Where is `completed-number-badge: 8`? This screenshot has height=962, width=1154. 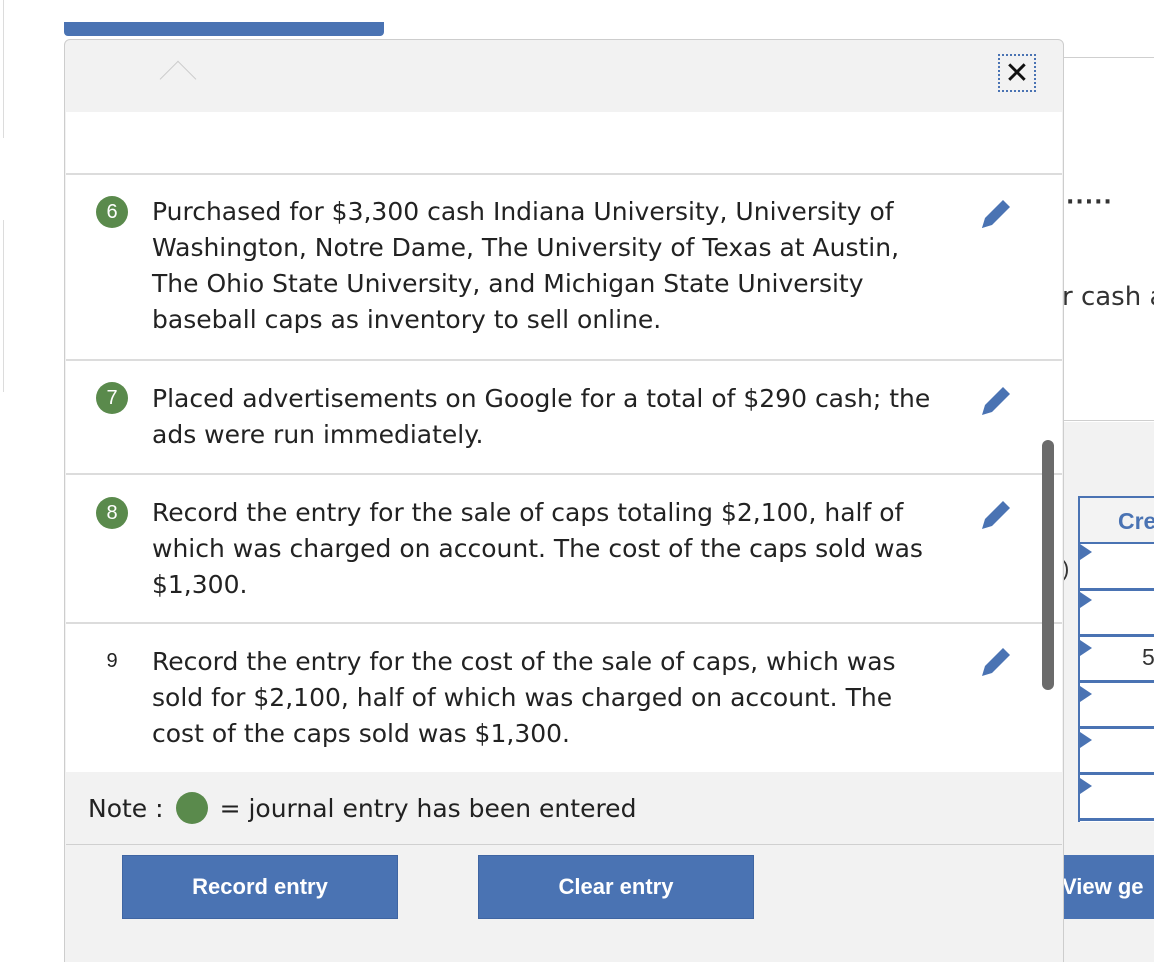
completed-number-badge: 8 is located at coordinates (112, 513).